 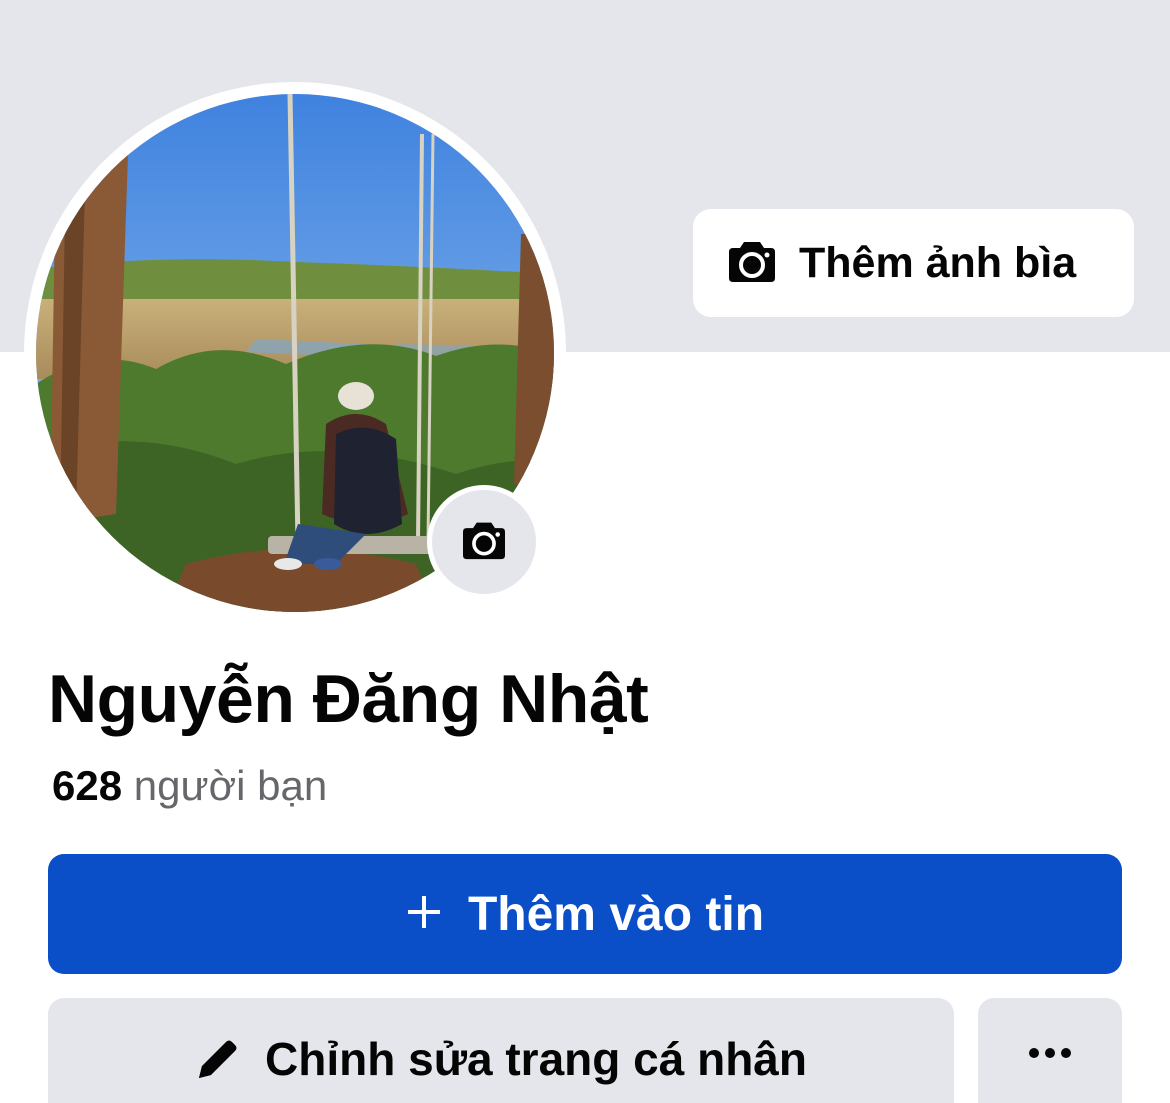 What do you see at coordinates (536, 1059) in the screenshot?
I see `edit-profile-label: Chỉnh sửa trang cá nhân` at bounding box center [536, 1059].